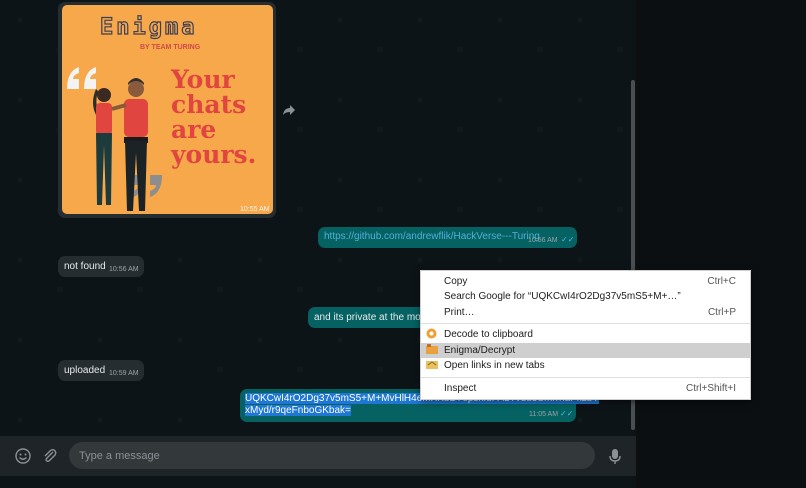 Image resolution: width=806 pixels, height=488 pixels. Describe the element at coordinates (432, 366) in the screenshot. I see `links-extension-icon` at that location.